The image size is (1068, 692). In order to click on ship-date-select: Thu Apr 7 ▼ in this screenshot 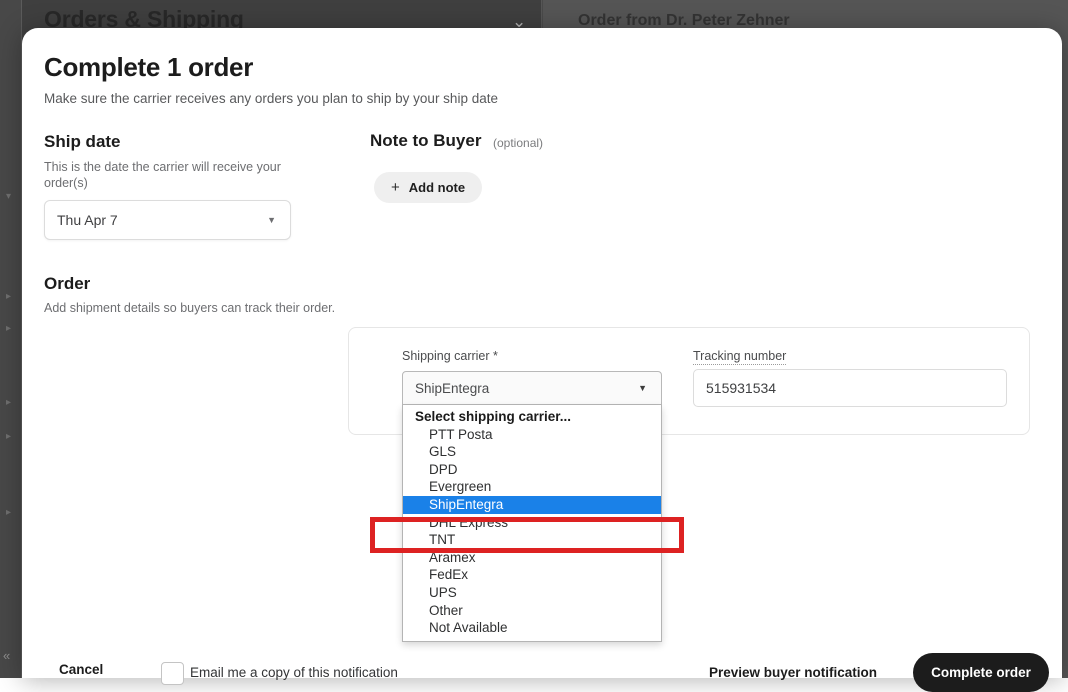, I will do `click(167, 220)`.